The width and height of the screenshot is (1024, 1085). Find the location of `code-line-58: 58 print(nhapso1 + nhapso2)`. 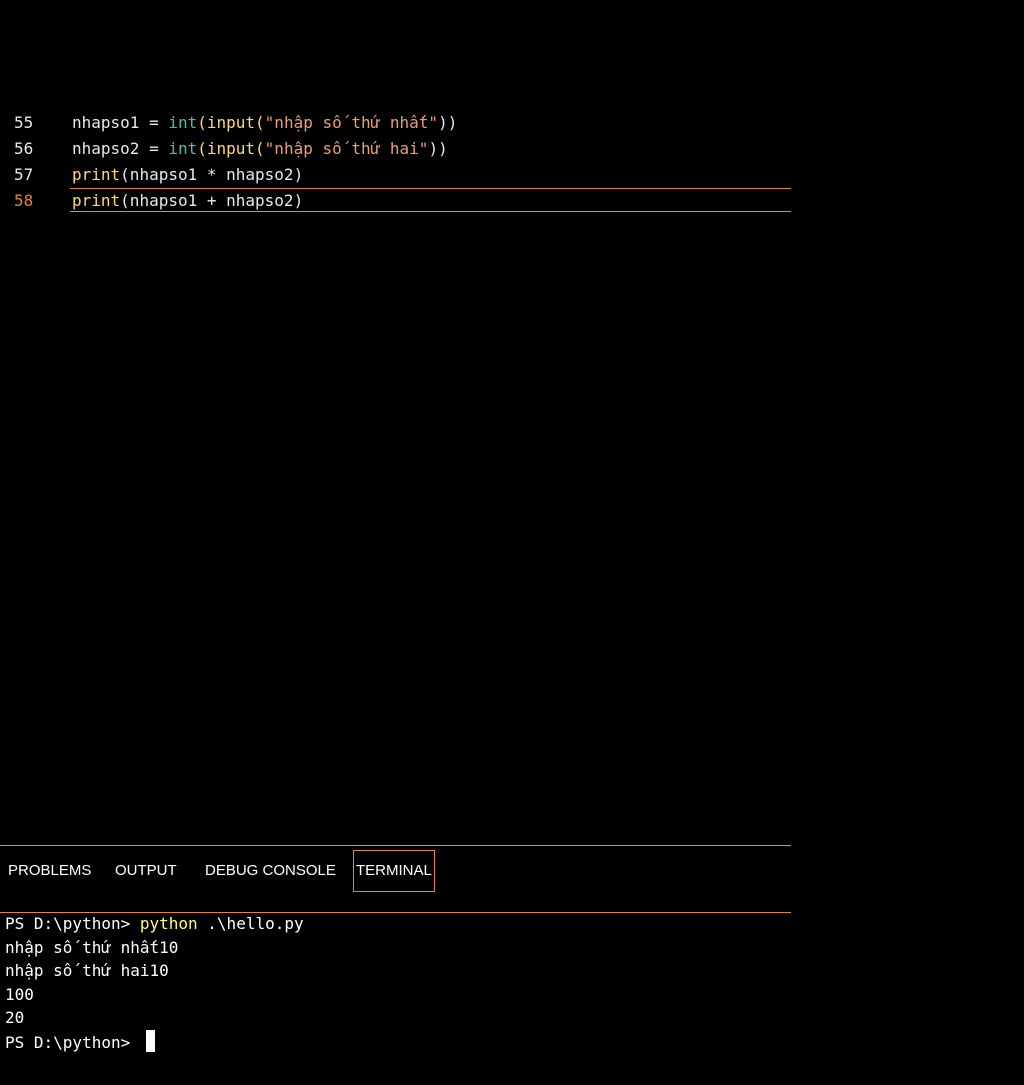

code-line-58: 58 print(nhapso1 + nhapso2) is located at coordinates (395, 201).